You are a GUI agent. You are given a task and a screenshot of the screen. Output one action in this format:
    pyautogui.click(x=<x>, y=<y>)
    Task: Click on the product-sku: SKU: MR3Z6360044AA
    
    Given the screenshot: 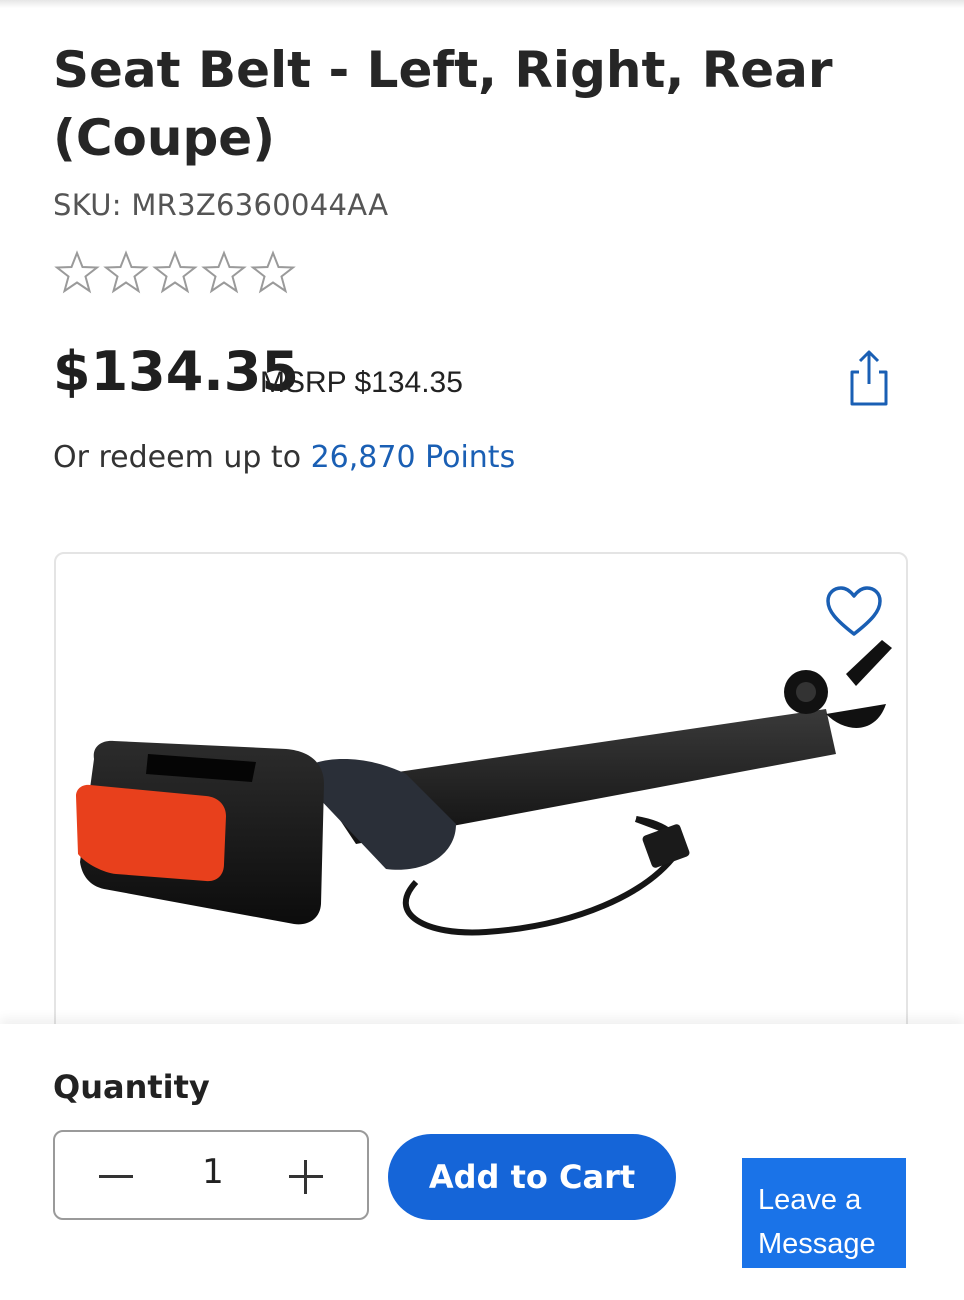 What is the action you would take?
    pyautogui.click(x=221, y=205)
    